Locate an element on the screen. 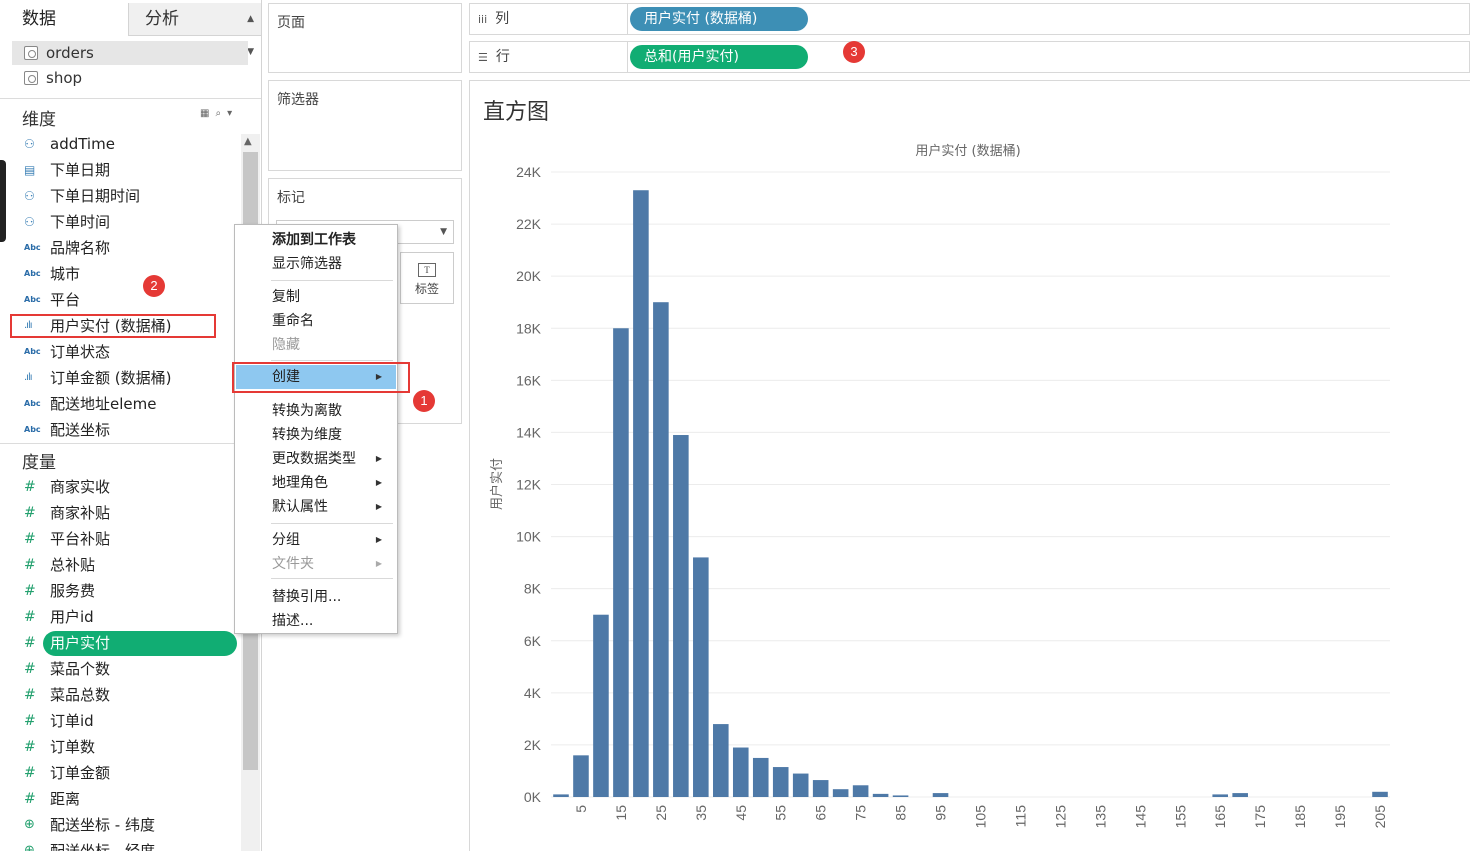 The width and height of the screenshot is (1470, 851). field-item: # 订单金额 is located at coordinates (120, 773).